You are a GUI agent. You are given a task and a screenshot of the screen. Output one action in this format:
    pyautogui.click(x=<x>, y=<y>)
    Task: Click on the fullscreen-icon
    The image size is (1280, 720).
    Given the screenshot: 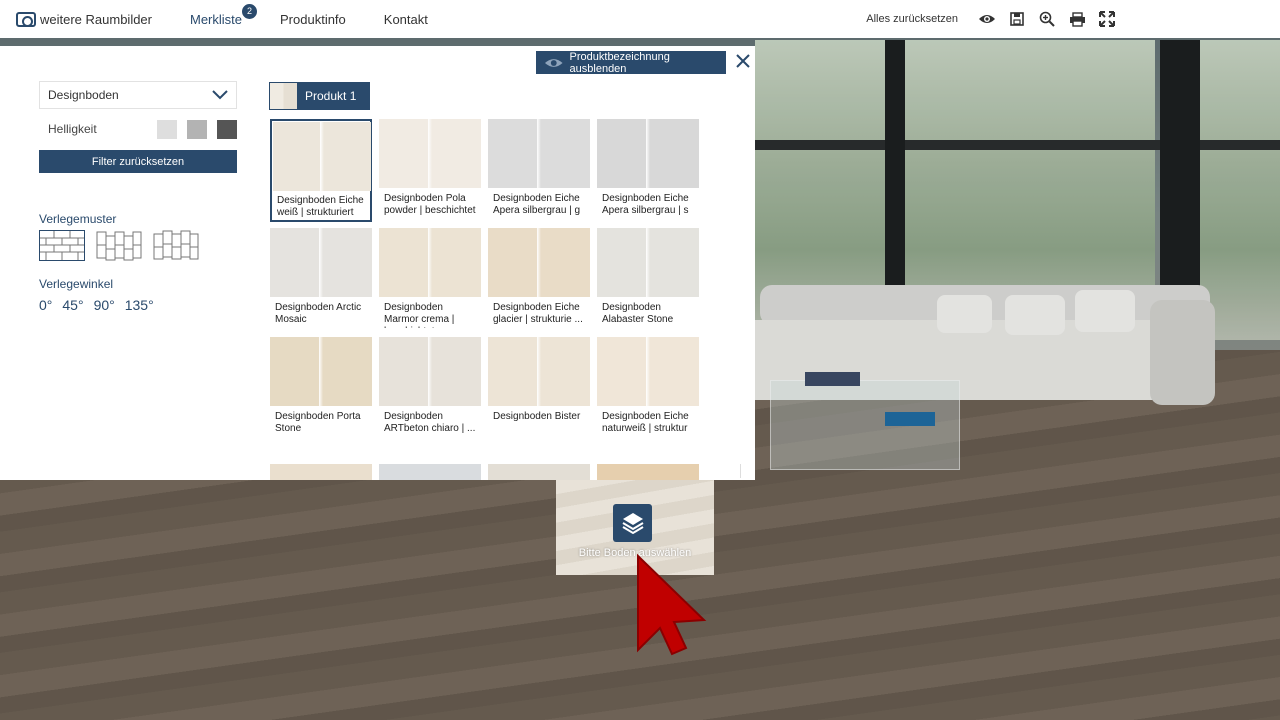 What is the action you would take?
    pyautogui.click(x=1107, y=19)
    